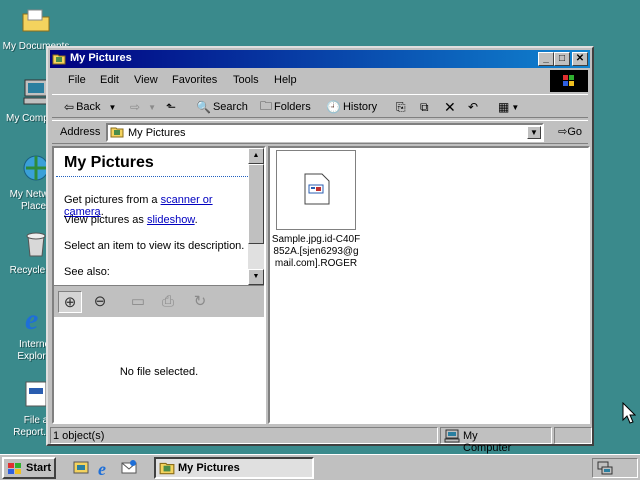 The height and width of the screenshot is (480, 640). I want to click on info-select-hint: Select an item to view its description., so click(154, 246).